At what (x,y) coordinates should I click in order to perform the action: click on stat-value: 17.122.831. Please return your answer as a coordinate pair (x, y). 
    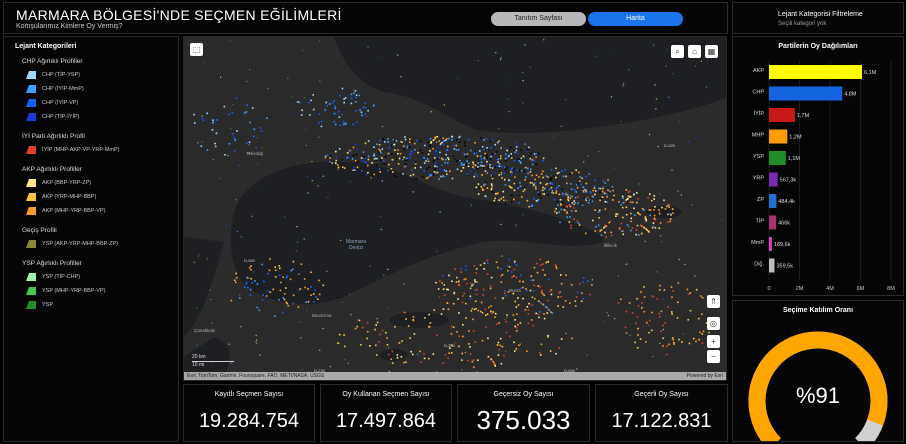
    Looking at the image, I should click on (661, 421).